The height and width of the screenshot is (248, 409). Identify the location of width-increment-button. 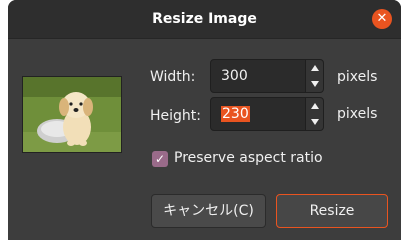
(315, 68).